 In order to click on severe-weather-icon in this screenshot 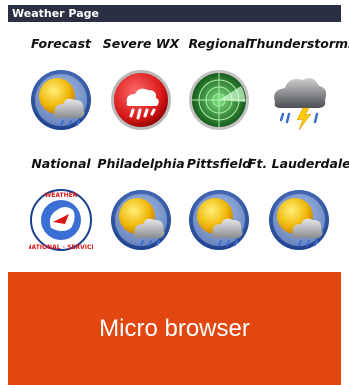, I will do `click(141, 100)`.